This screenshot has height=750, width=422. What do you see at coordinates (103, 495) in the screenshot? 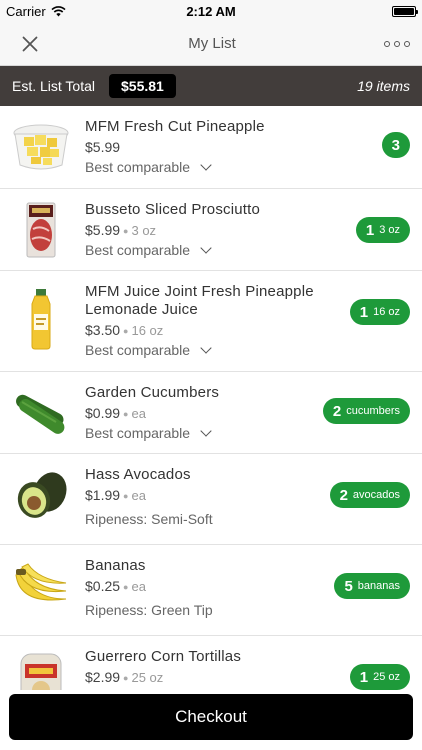
I see `product-price: $1.99` at bounding box center [103, 495].